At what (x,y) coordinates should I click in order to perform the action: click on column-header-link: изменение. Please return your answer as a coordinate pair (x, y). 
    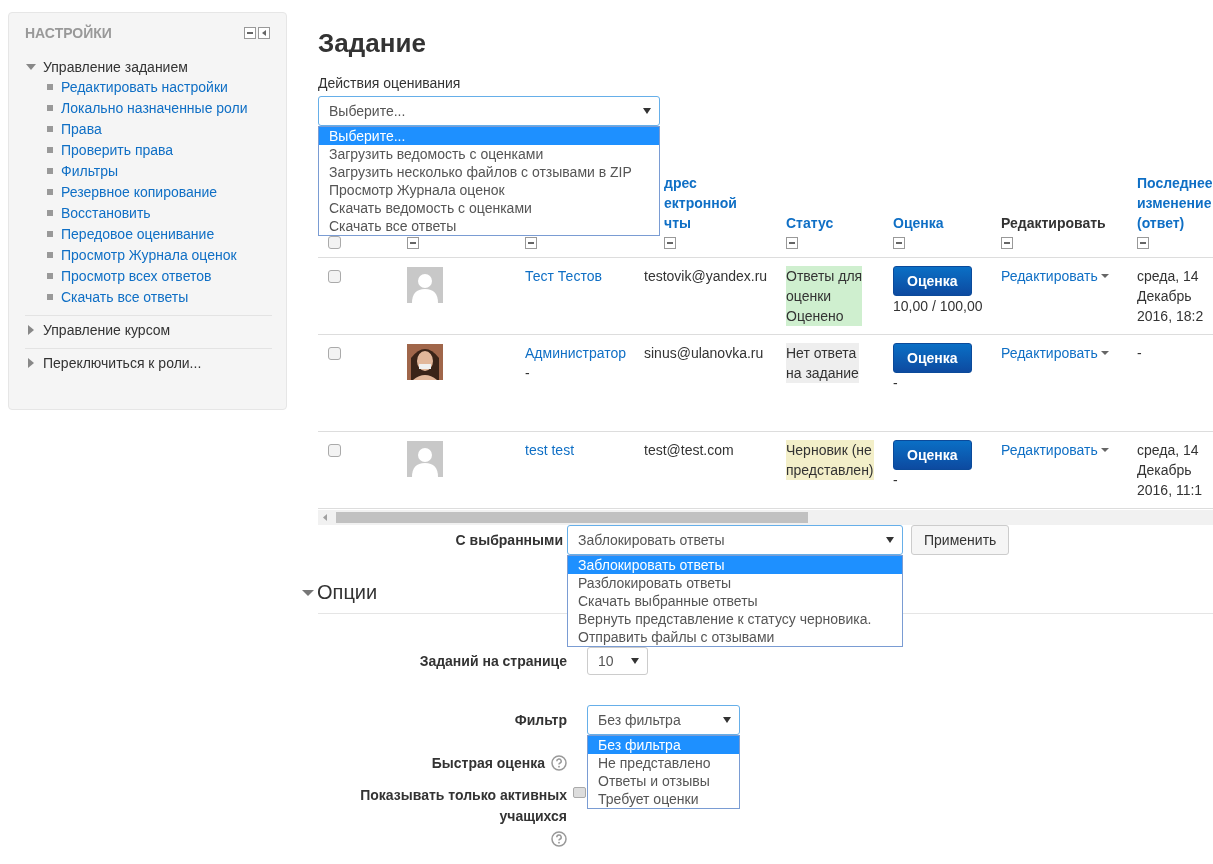
    Looking at the image, I should click on (1175, 203).